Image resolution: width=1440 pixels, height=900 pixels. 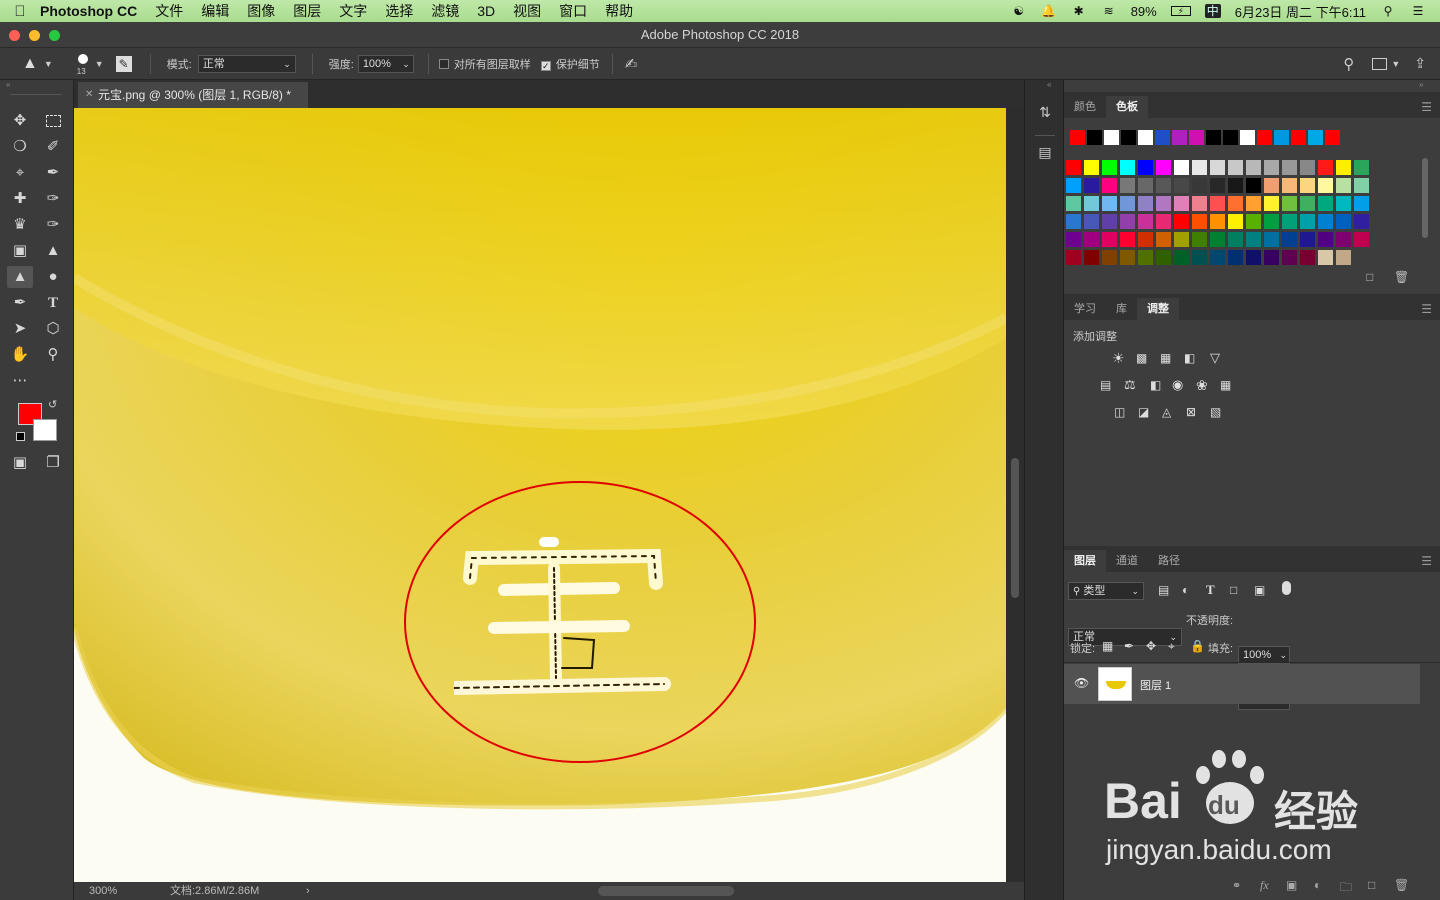 What do you see at coordinates (103, 891) in the screenshot?
I see `zoom-level: 300%` at bounding box center [103, 891].